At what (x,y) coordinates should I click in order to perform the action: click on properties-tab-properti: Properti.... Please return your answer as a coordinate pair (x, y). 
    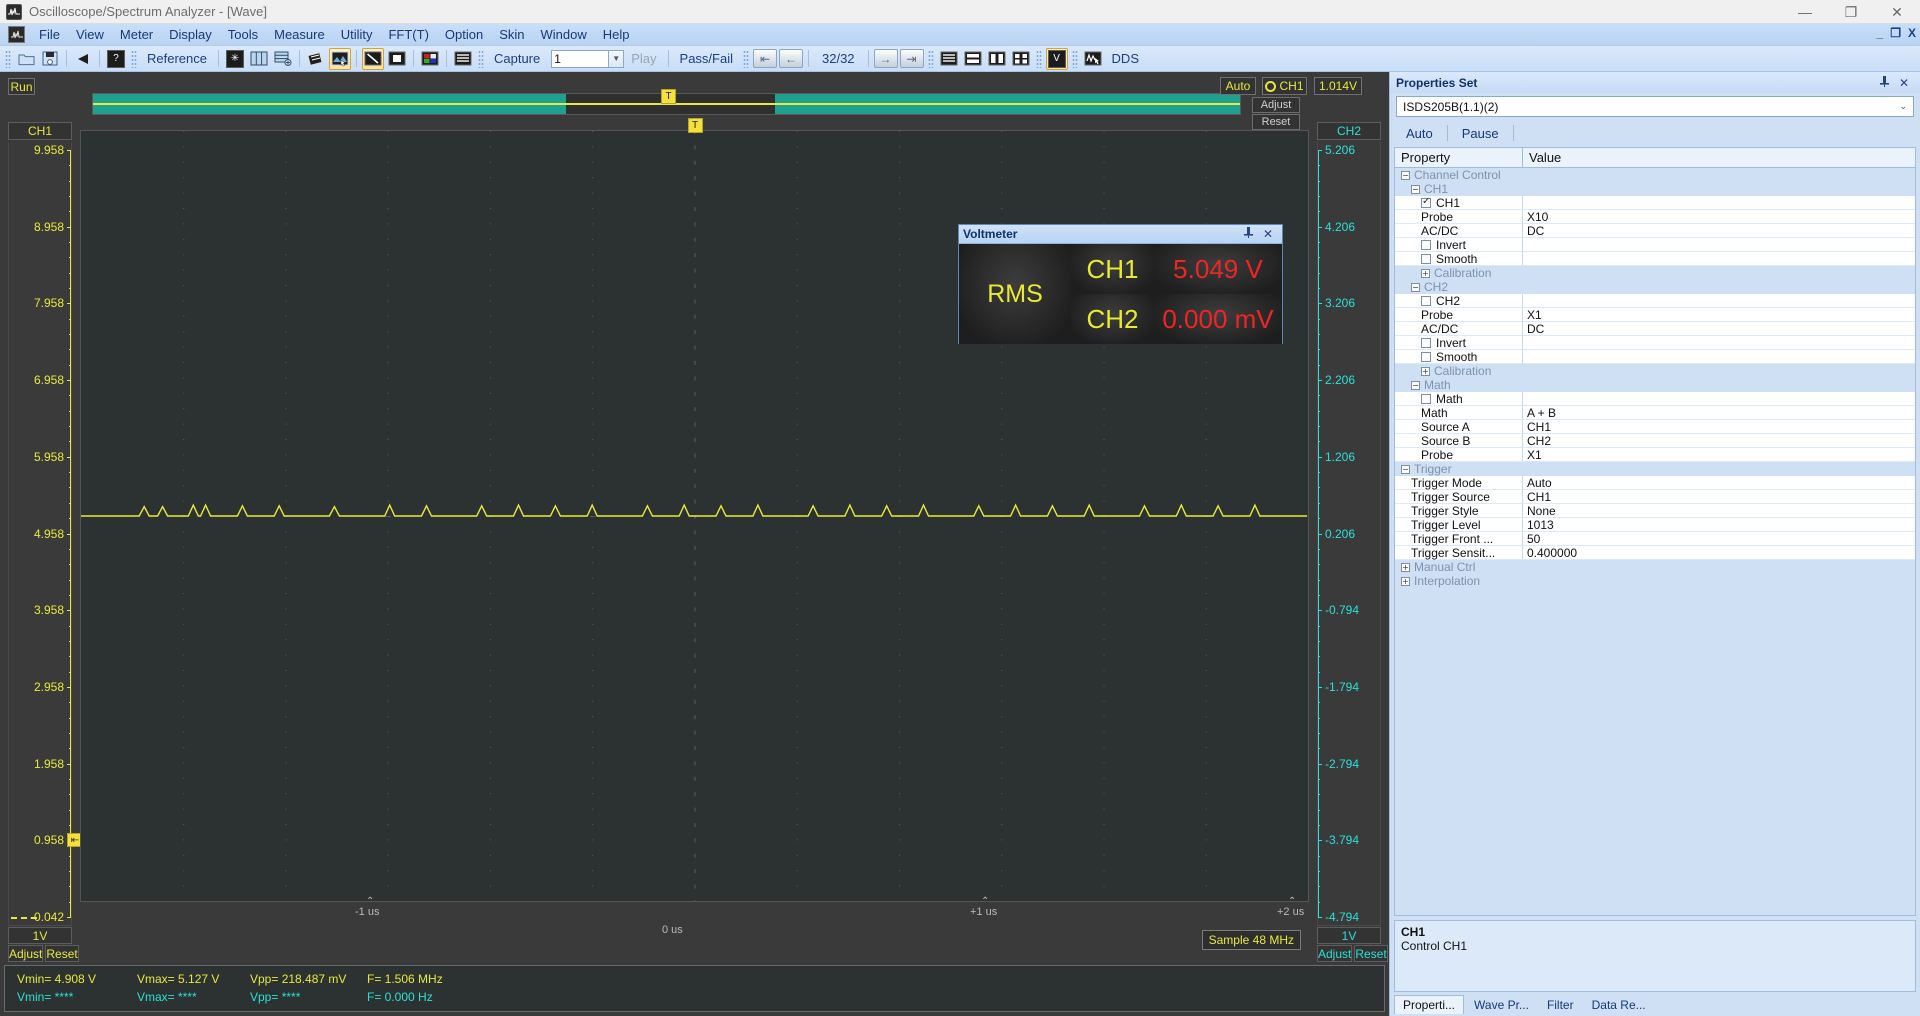
    Looking at the image, I should click on (1429, 1004).